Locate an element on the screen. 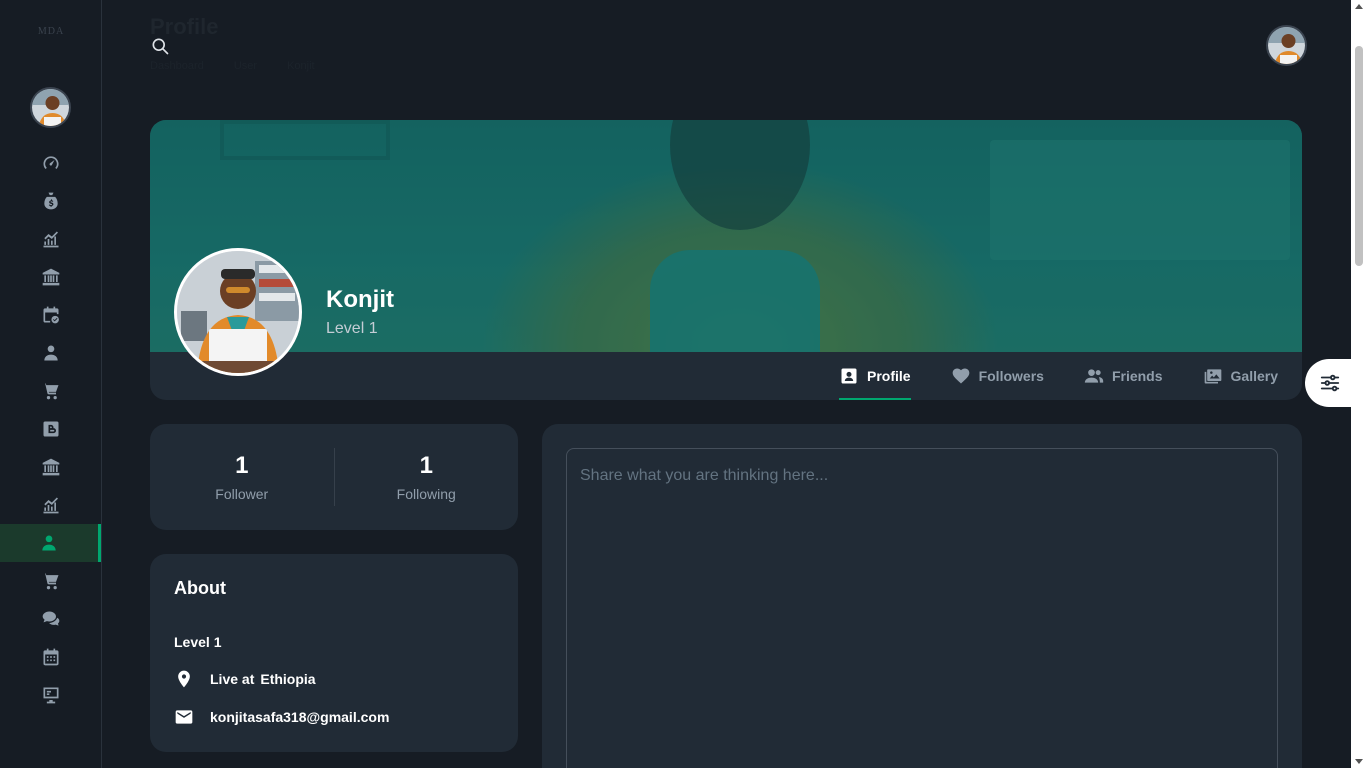 The image size is (1366, 768). breadcrumb-item: Konjit is located at coordinates (301, 66).